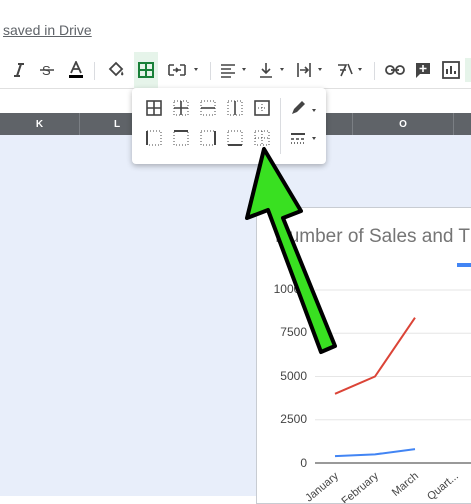  I want to click on borders-icon, so click(146, 70).